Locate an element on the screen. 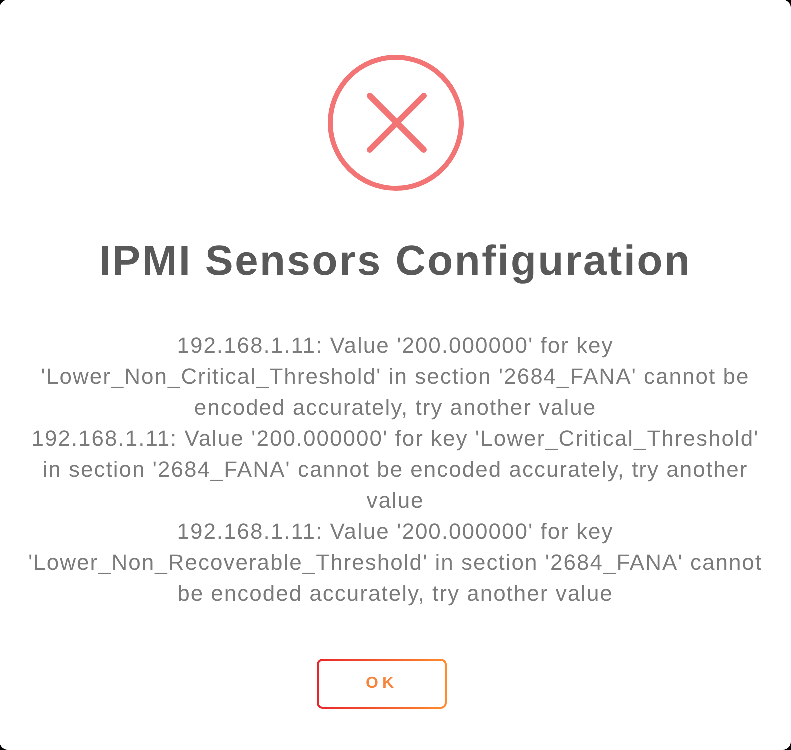 The height and width of the screenshot is (750, 791). error-icon is located at coordinates (396, 123).